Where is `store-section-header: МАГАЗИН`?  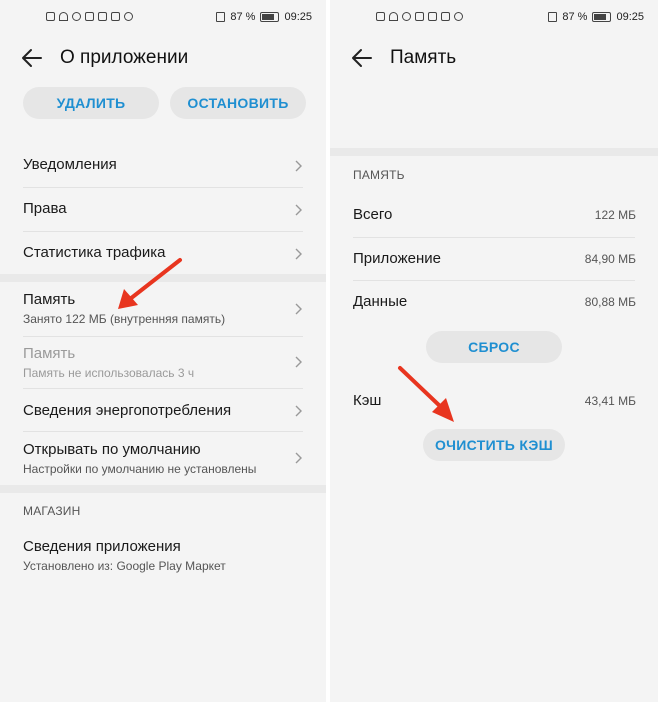
store-section-header: МАГАЗИН is located at coordinates (52, 511).